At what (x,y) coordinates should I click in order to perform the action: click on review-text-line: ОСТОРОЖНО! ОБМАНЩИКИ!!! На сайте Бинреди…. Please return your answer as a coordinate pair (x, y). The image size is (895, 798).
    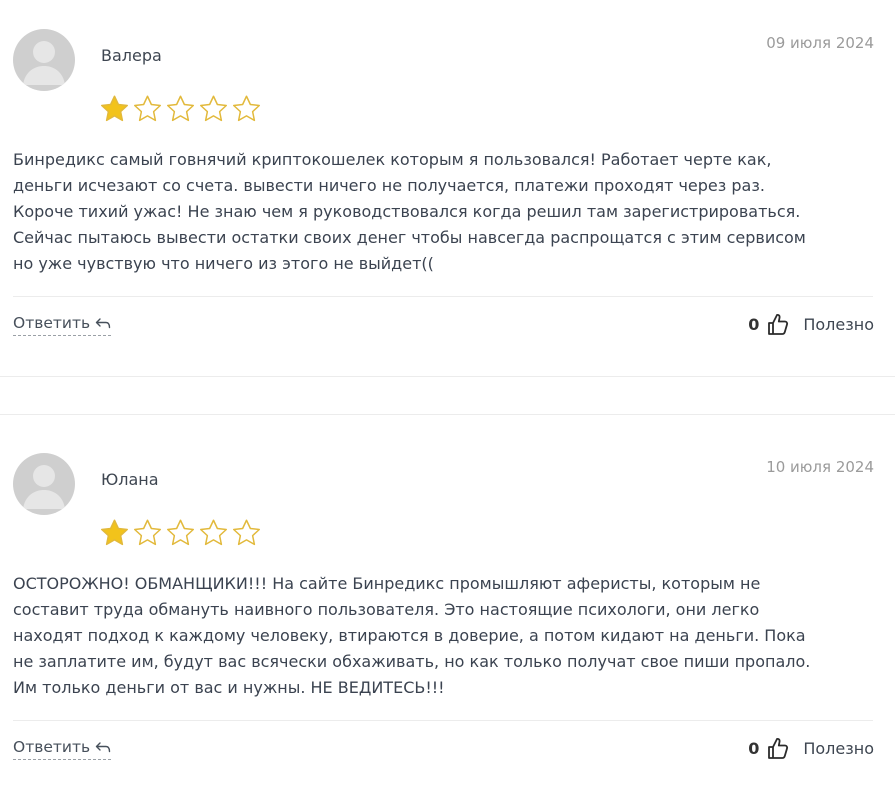
    Looking at the image, I should click on (387, 583).